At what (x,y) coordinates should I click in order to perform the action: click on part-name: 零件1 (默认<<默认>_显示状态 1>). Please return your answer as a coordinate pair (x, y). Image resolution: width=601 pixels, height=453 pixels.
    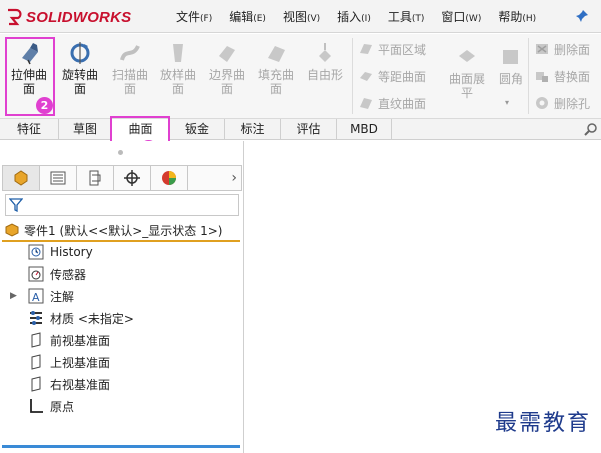
    Looking at the image, I should click on (123, 230).